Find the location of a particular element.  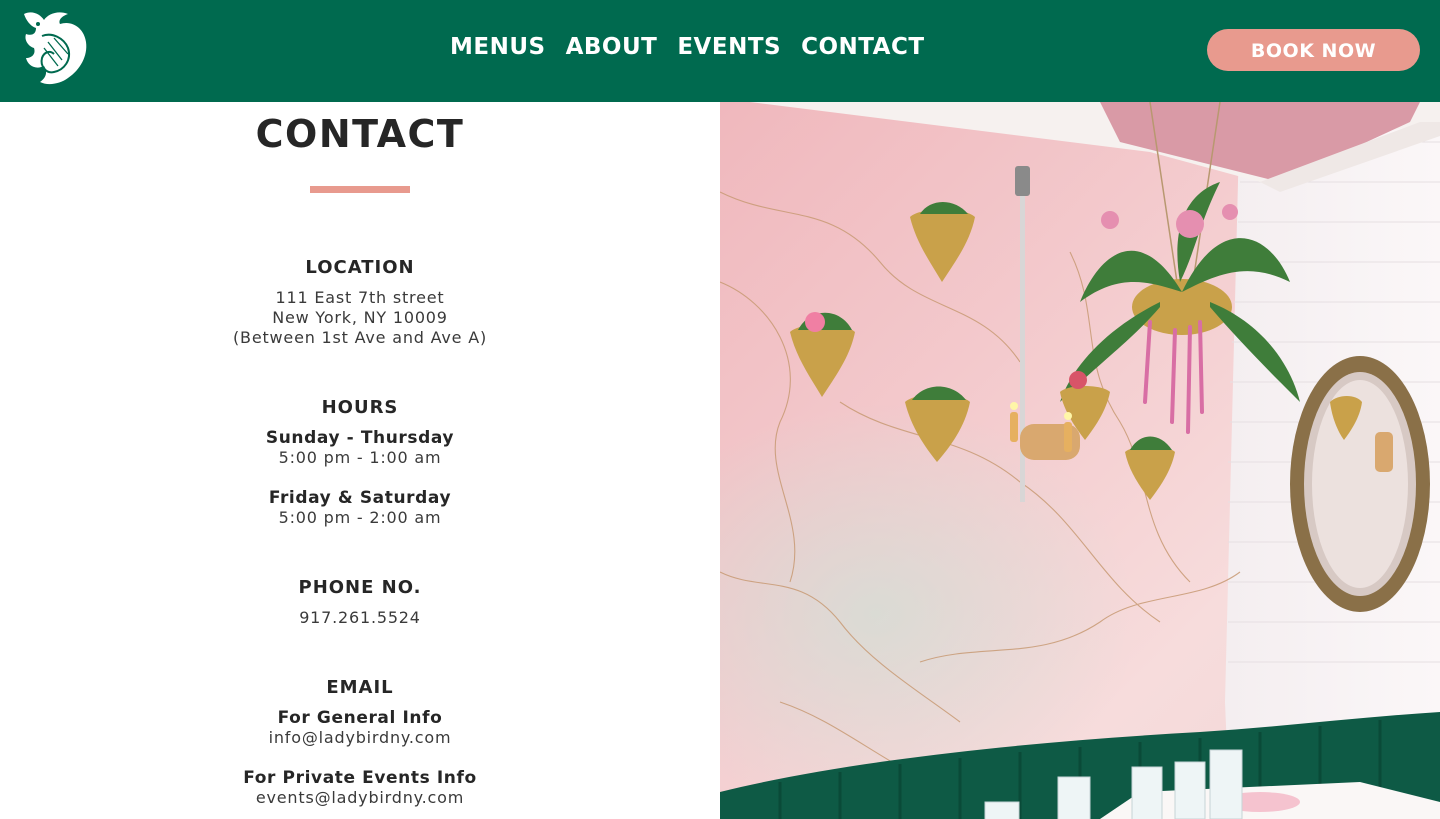

nav-about-link: ABOUT is located at coordinates (612, 47).